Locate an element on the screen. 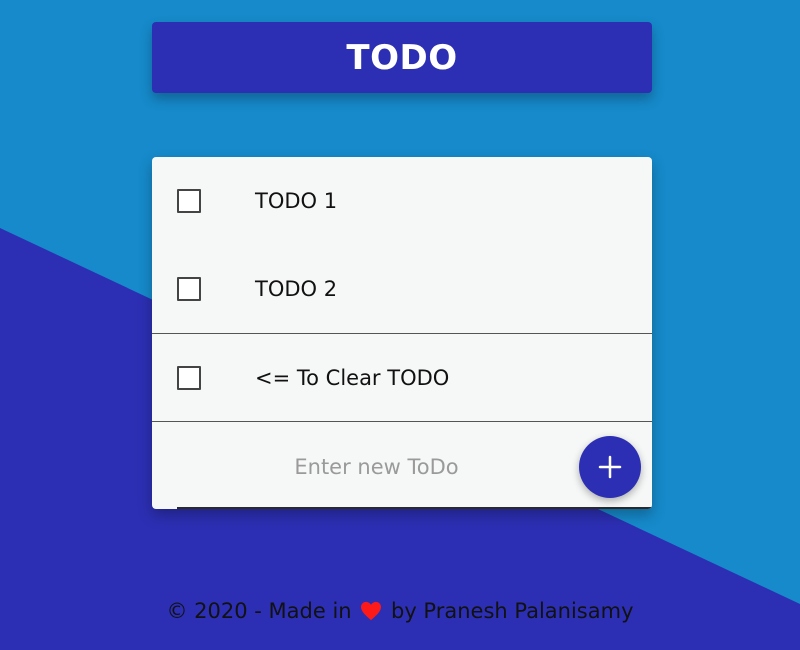 This screenshot has width=800, height=650. footer-text-after: by Pranesh Palanisamy is located at coordinates (512, 611).